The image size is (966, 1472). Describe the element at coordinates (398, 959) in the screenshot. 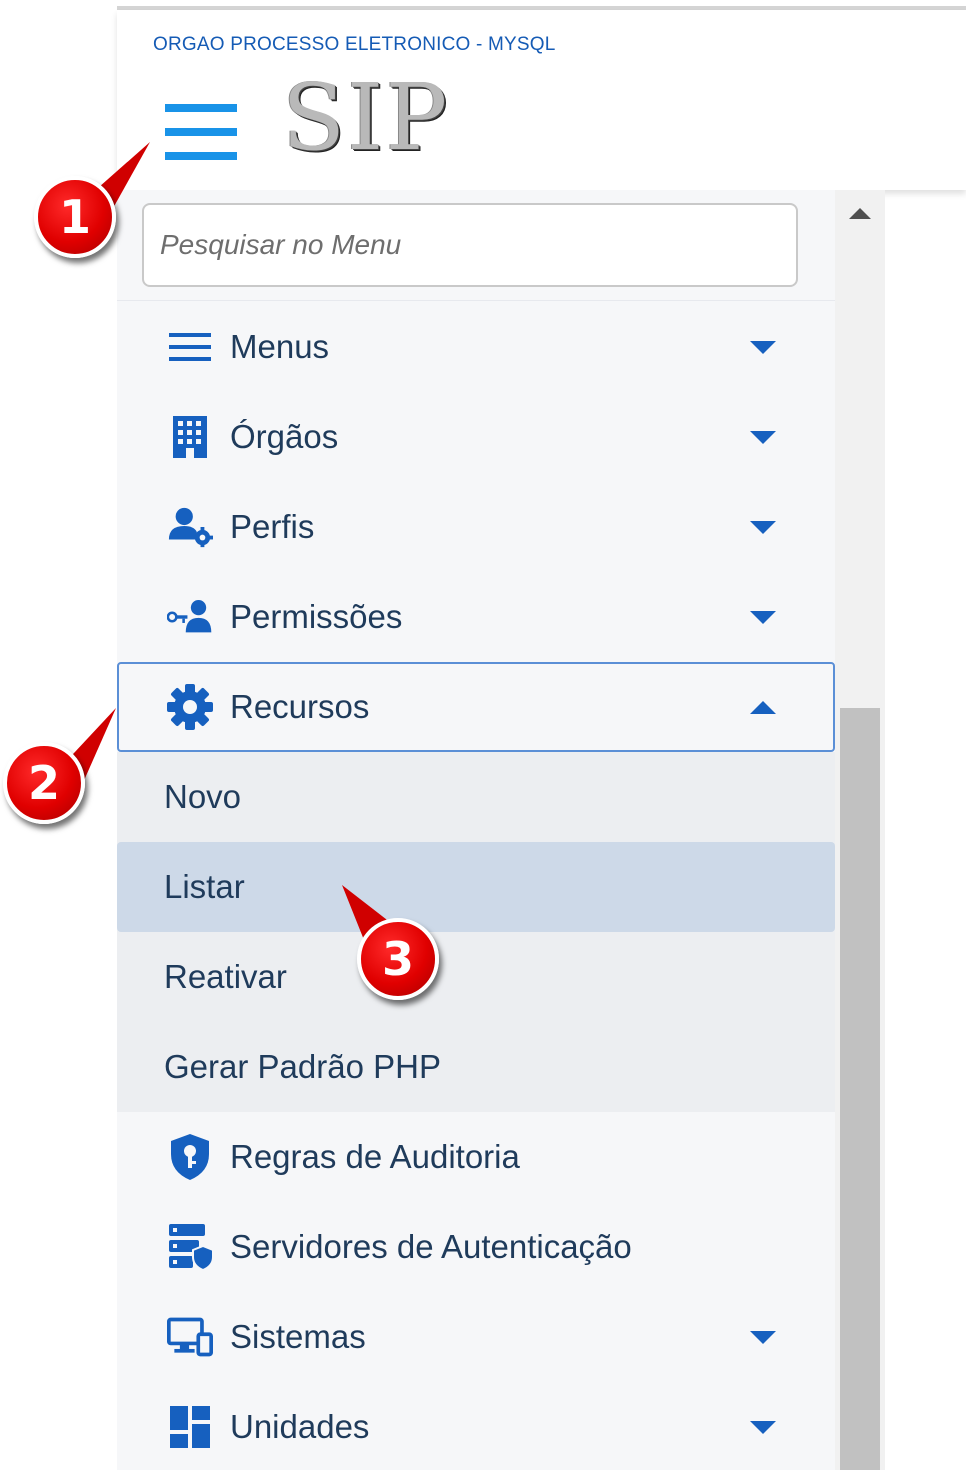

I see `annotation-badge-3: 3` at that location.